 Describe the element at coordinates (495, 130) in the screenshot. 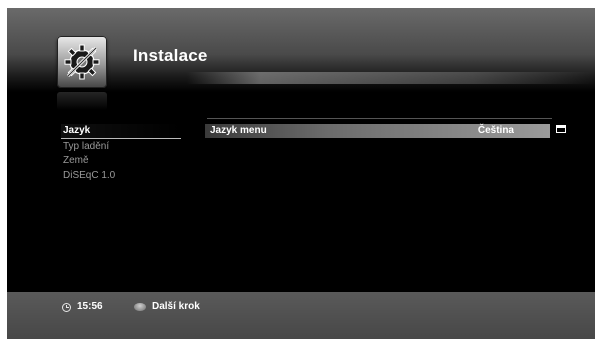

I see `setting-value: Čeština` at that location.